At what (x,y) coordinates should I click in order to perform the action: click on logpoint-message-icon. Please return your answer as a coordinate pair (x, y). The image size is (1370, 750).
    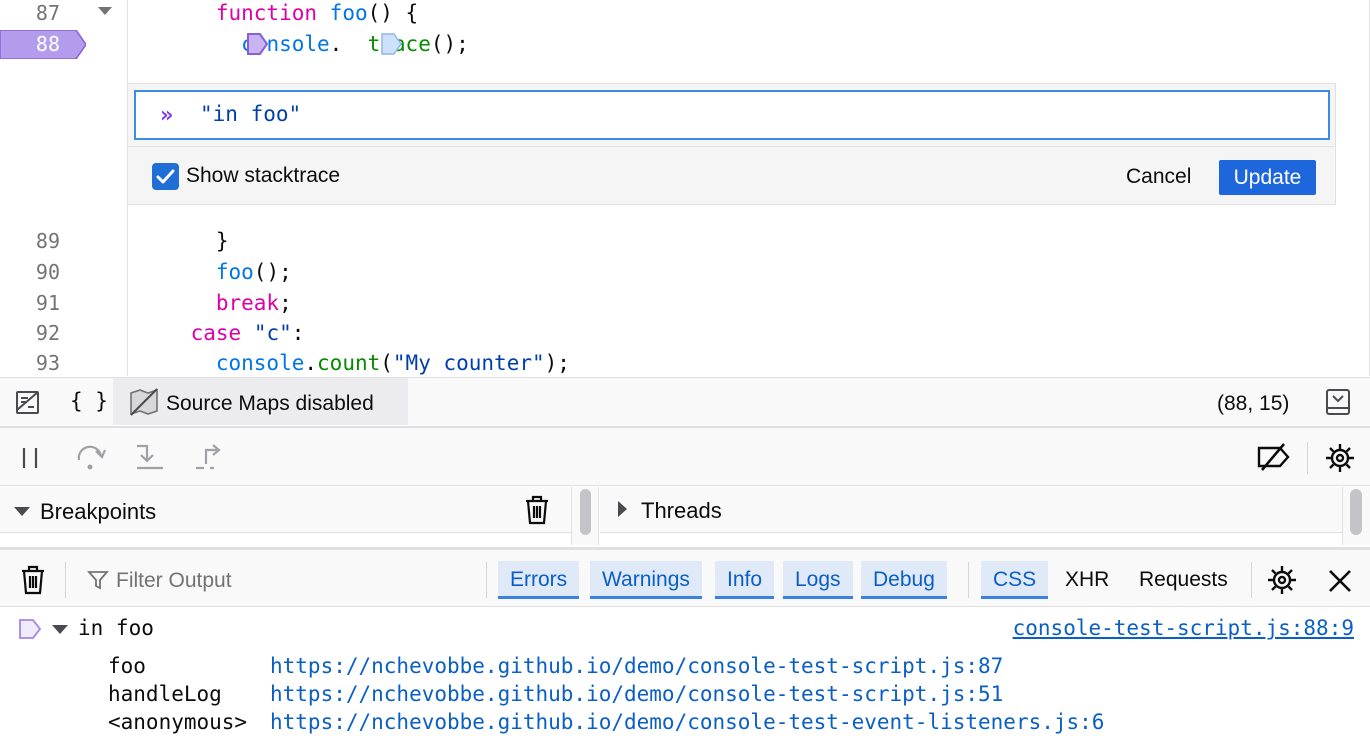
    Looking at the image, I should click on (30, 629).